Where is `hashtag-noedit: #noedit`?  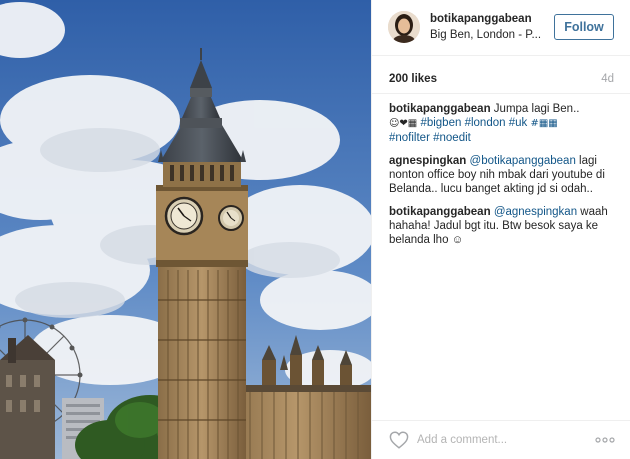
hashtag-noedit: #noedit is located at coordinates (452, 138).